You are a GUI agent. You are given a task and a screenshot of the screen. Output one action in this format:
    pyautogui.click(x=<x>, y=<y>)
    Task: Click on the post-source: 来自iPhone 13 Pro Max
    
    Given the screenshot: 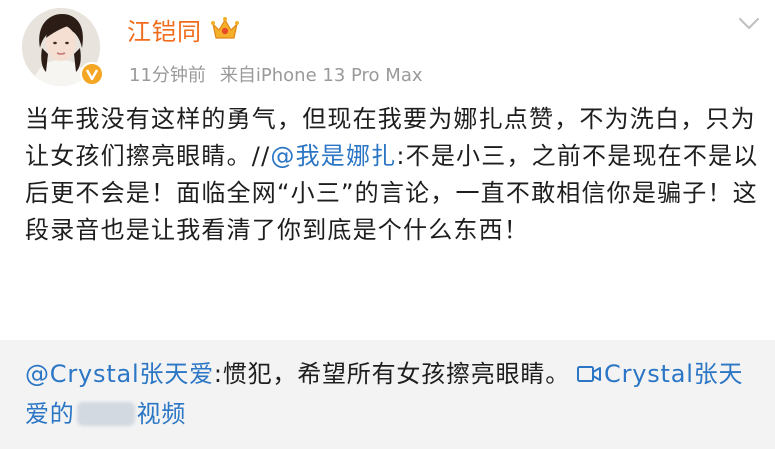 What is the action you would take?
    pyautogui.click(x=321, y=74)
    